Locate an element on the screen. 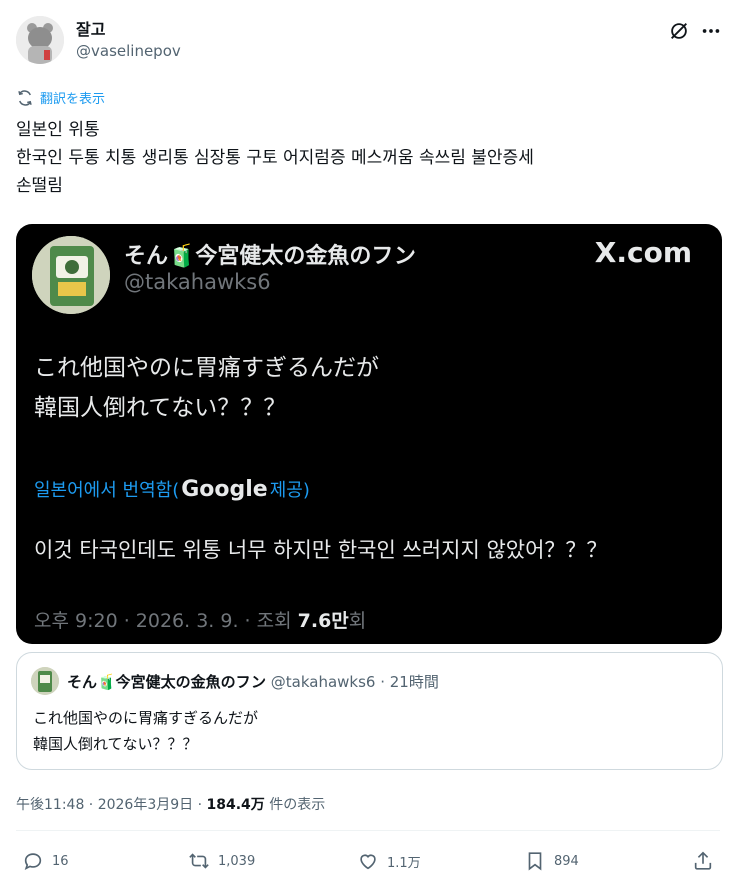 The image size is (736, 889). screenshot-translation-credit: 일본어에서 번역함( Google 제공) is located at coordinates (172, 489).